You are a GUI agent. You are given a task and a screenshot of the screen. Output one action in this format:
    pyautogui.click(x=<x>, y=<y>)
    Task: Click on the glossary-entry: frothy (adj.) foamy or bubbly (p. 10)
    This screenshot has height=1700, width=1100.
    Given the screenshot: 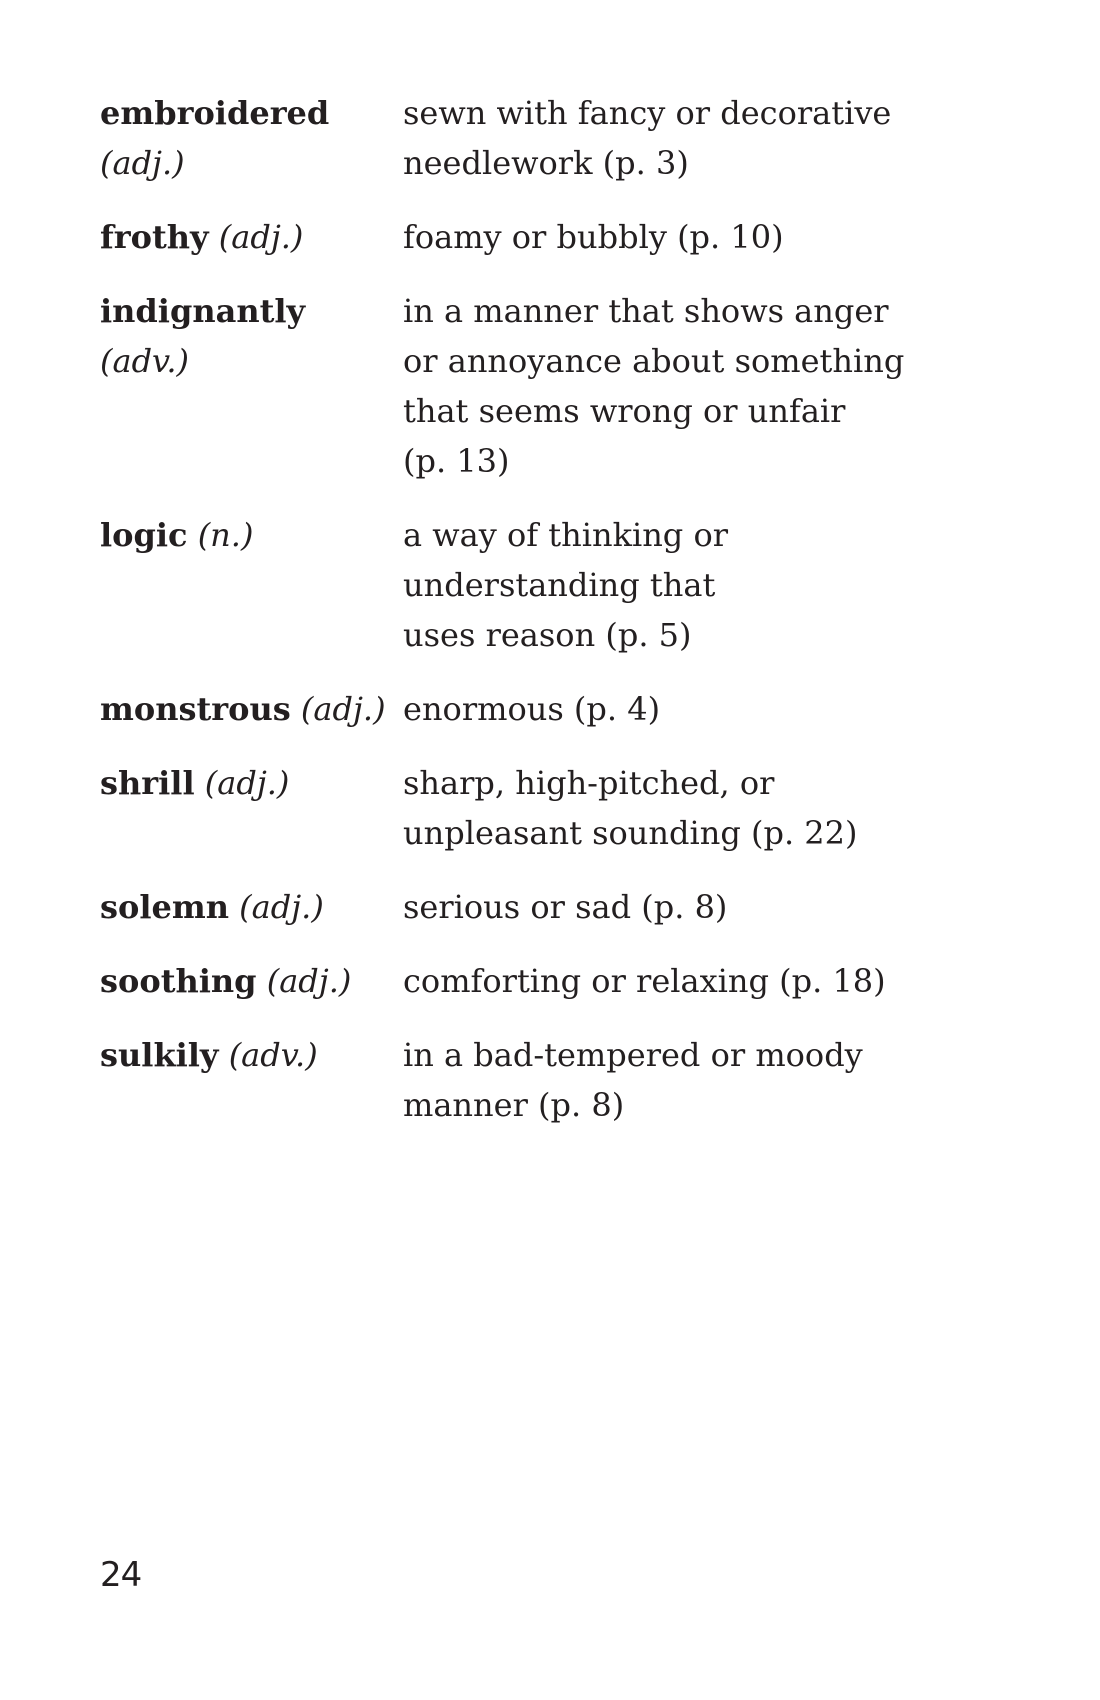 What is the action you would take?
    pyautogui.click(x=550, y=237)
    